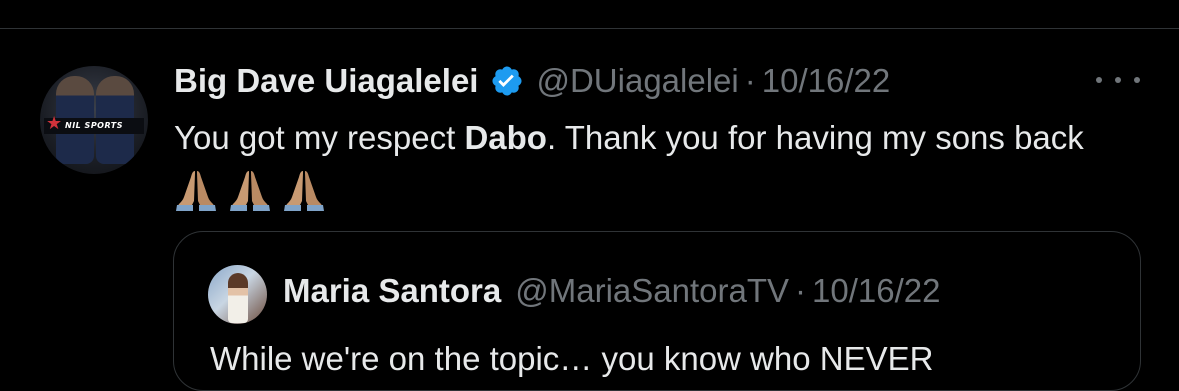 This screenshot has width=1179, height=391. Describe the element at coordinates (826, 81) in the screenshot. I see `tweet-date: 10/16/22` at that location.